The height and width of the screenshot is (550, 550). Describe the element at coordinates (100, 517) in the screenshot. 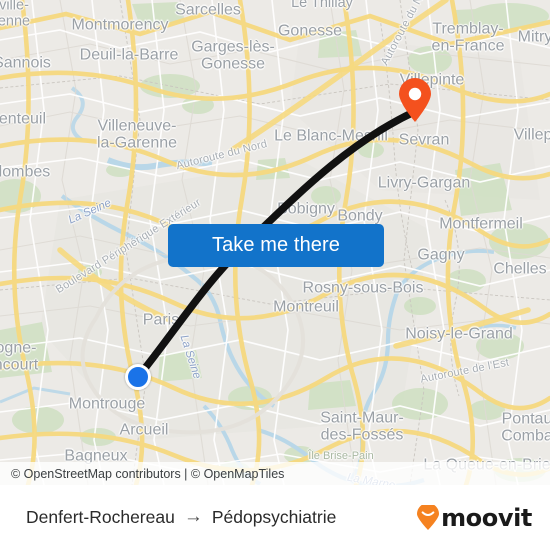

I see `trip-origin-label: Denfert-Rochereau` at that location.